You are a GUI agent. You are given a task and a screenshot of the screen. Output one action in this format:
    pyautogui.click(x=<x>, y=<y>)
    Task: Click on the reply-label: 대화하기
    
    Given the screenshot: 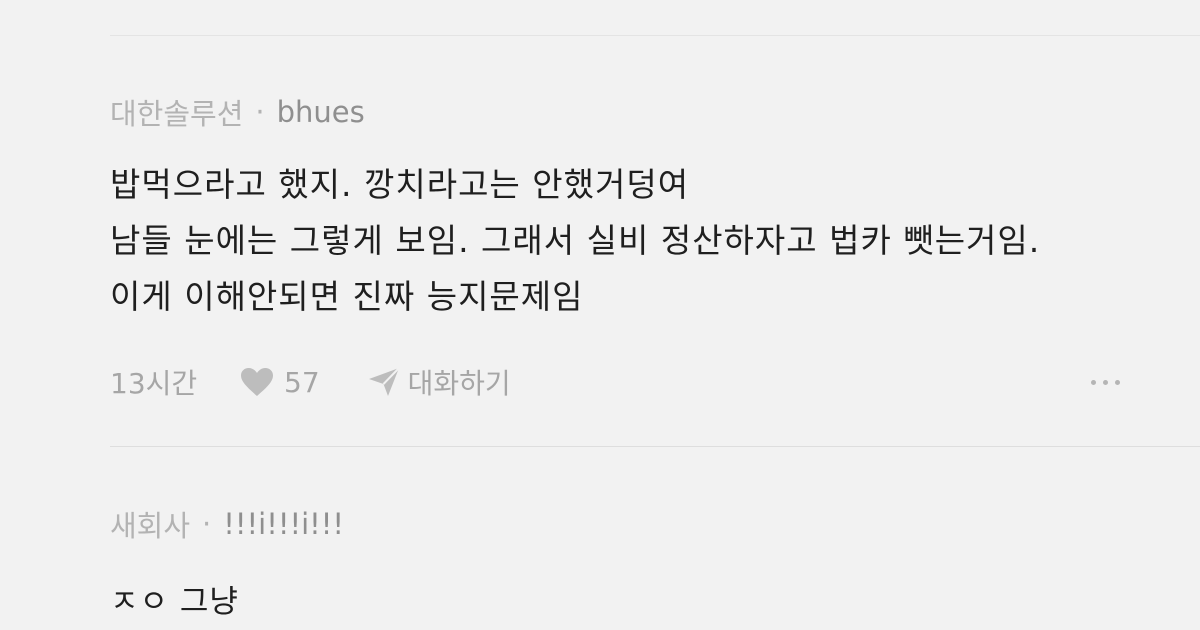 What is the action you would take?
    pyautogui.click(x=459, y=383)
    